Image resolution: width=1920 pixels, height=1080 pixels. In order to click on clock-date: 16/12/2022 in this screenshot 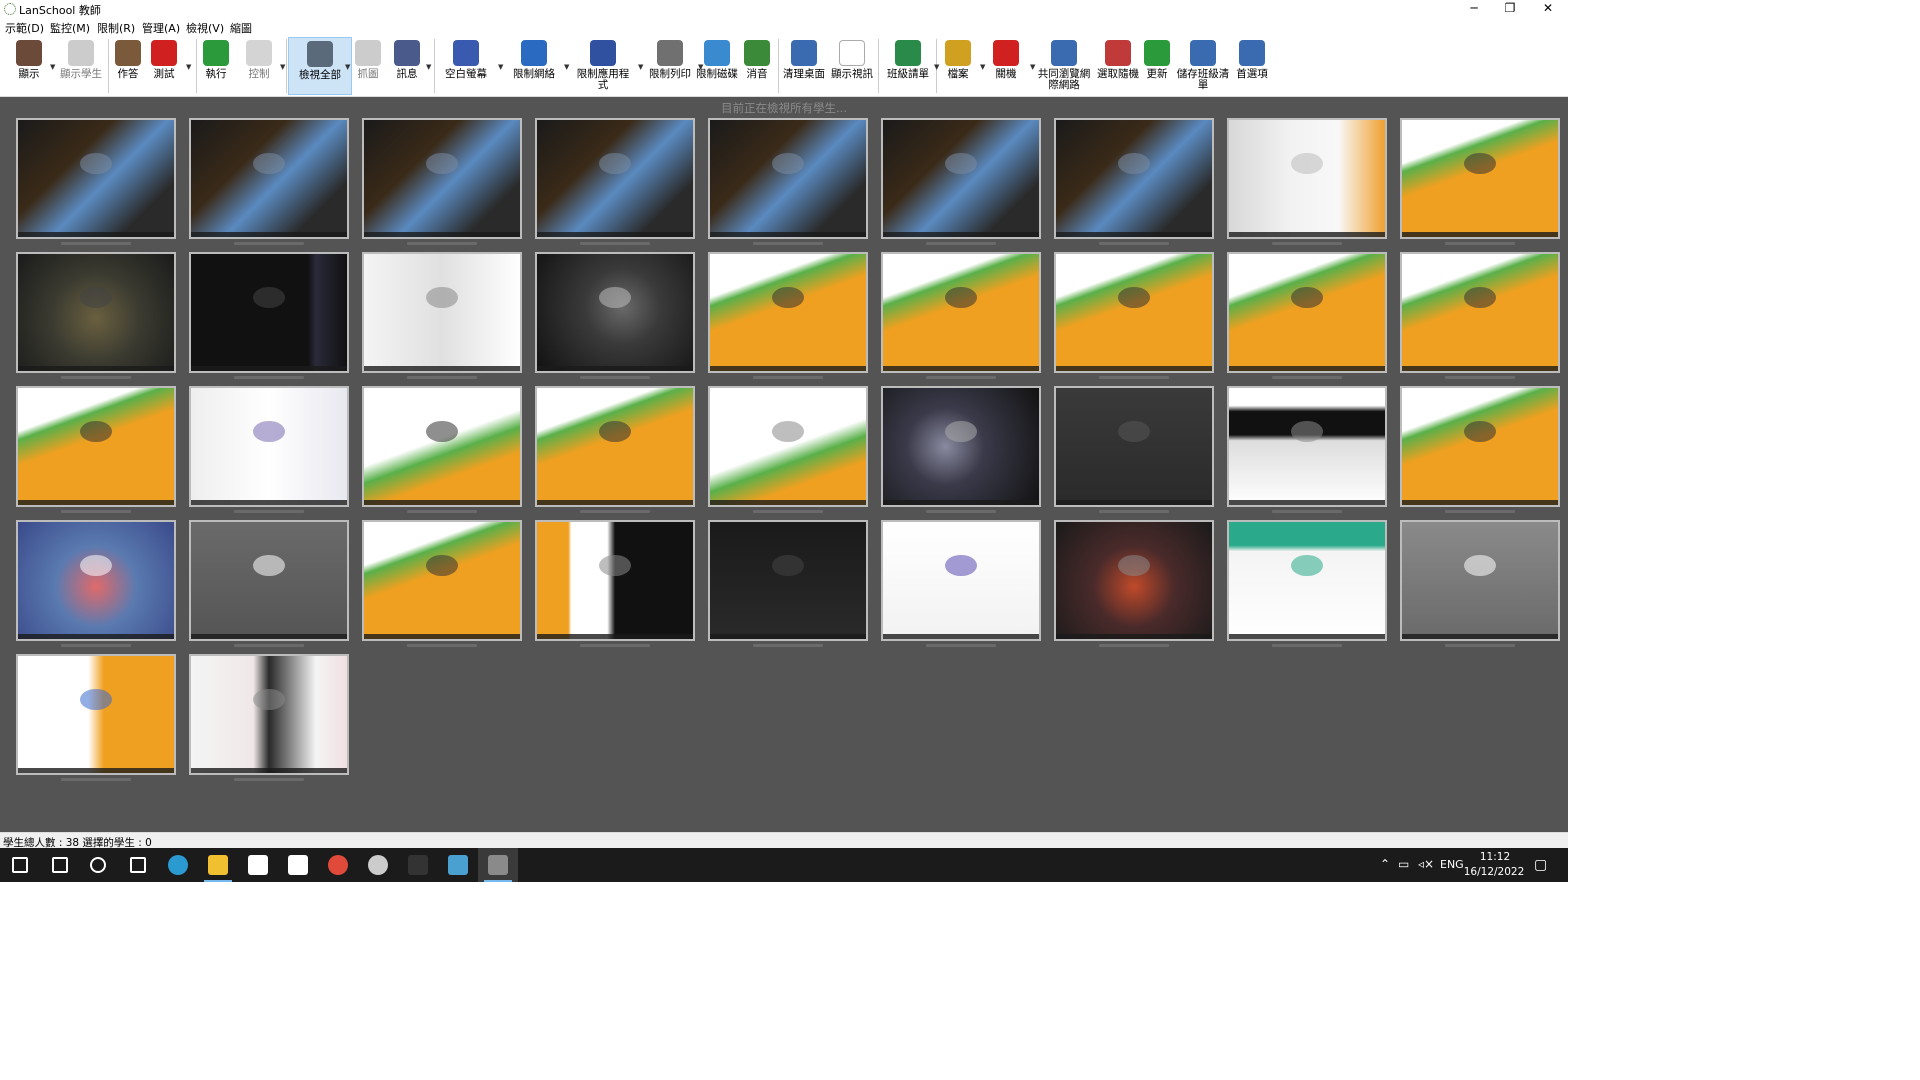, I will do `click(1494, 872)`.